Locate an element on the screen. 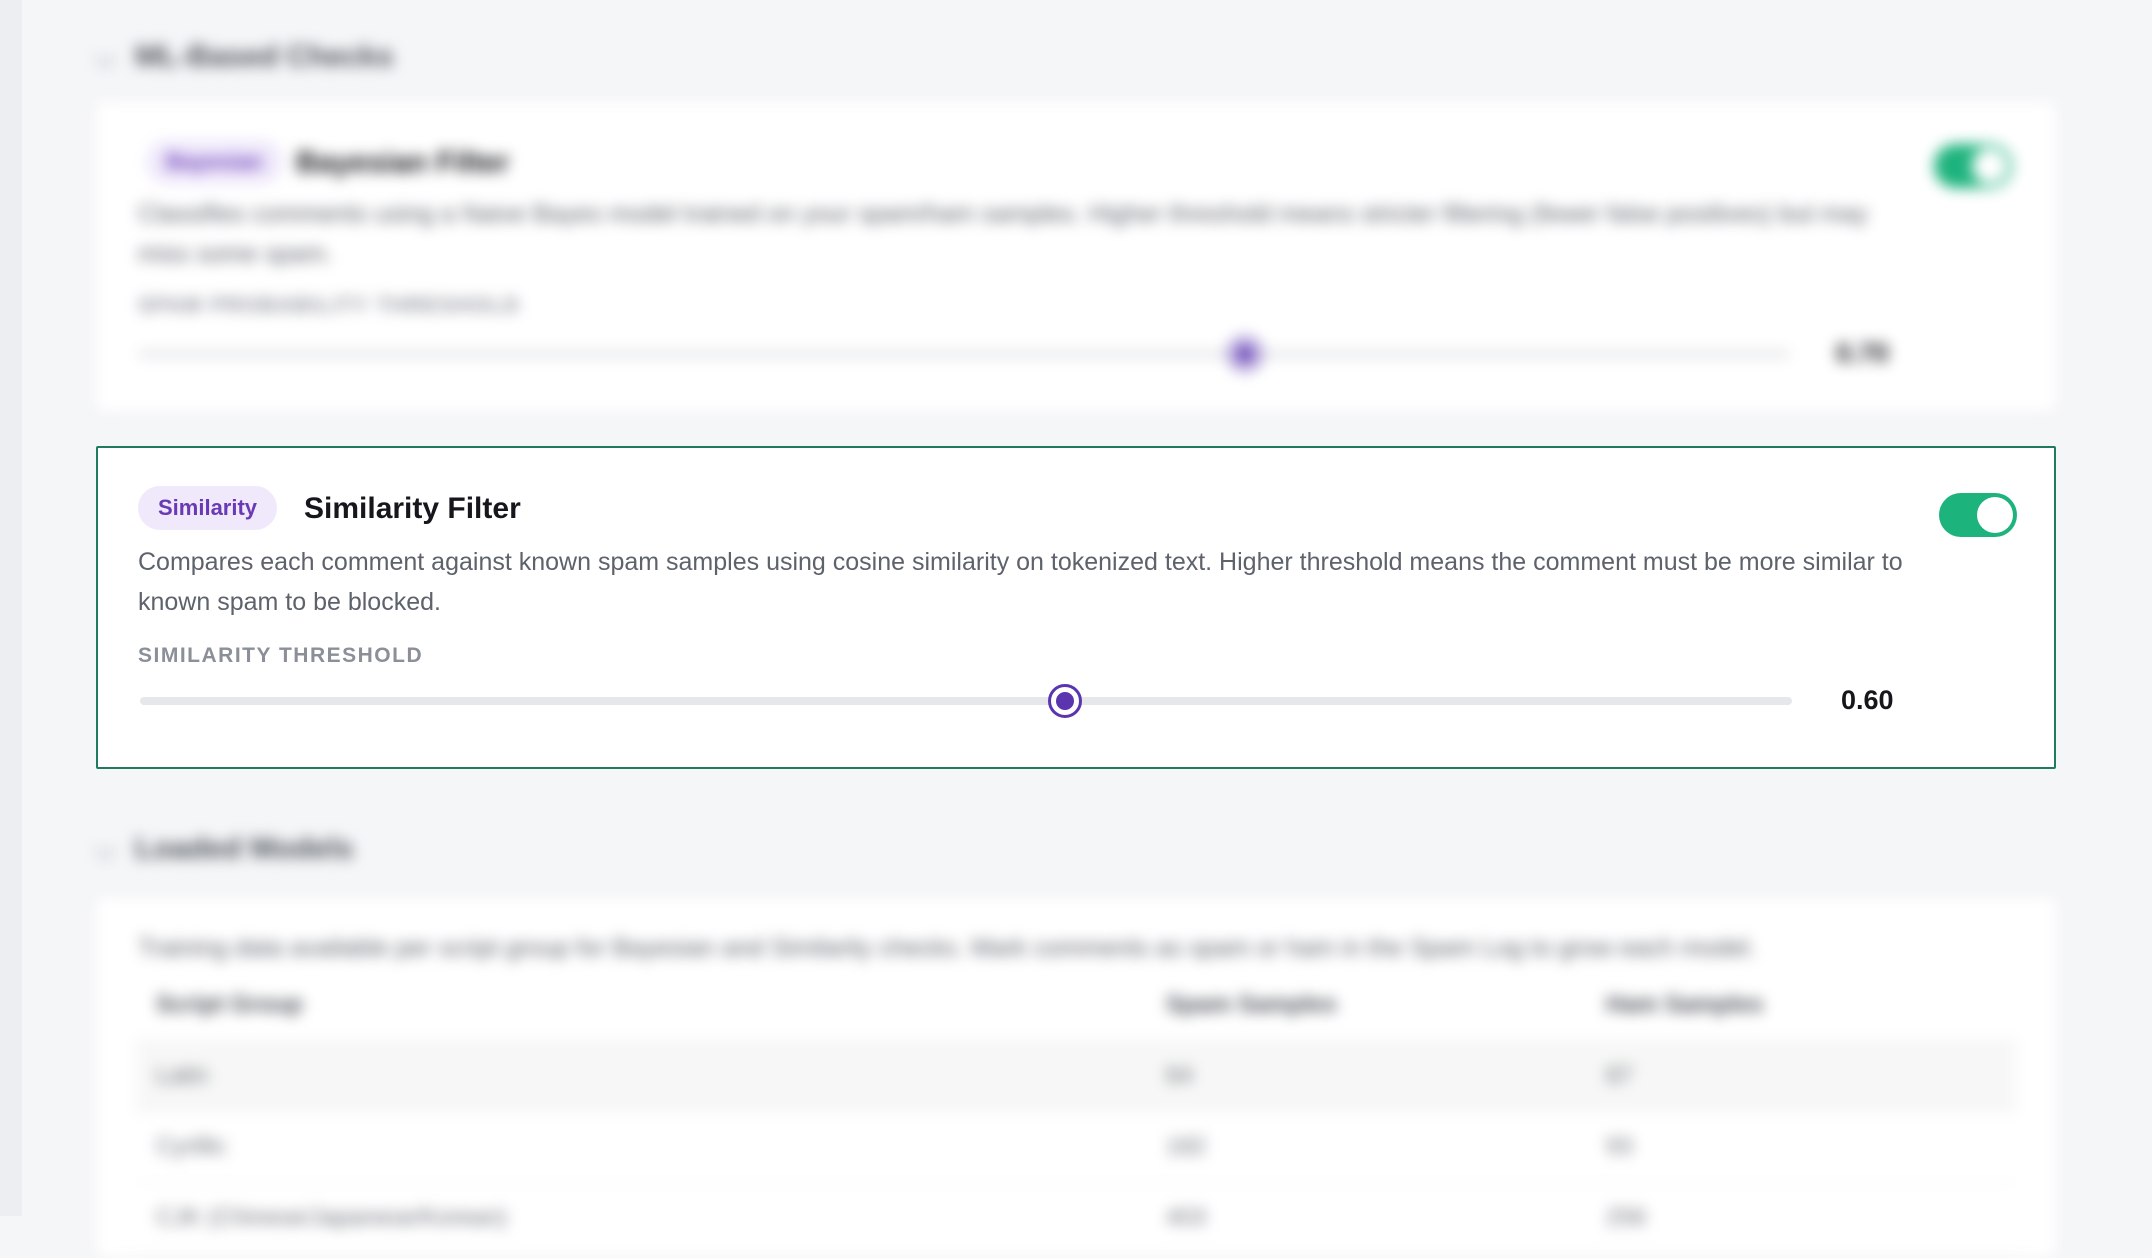 The height and width of the screenshot is (1258, 2152). column-header: Script Group is located at coordinates (229, 1004).